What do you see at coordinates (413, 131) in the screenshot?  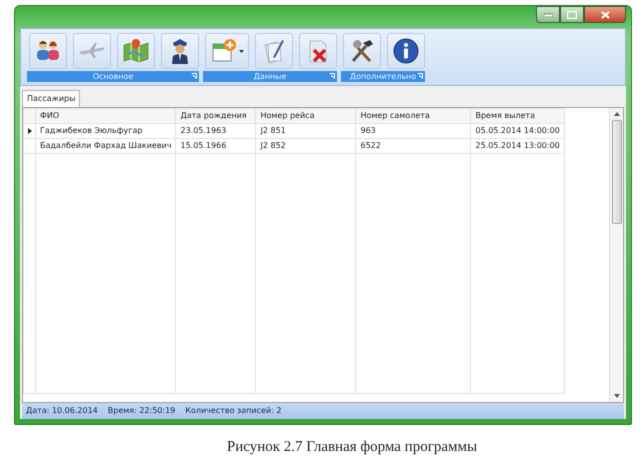 I see `table-cell: 963` at bounding box center [413, 131].